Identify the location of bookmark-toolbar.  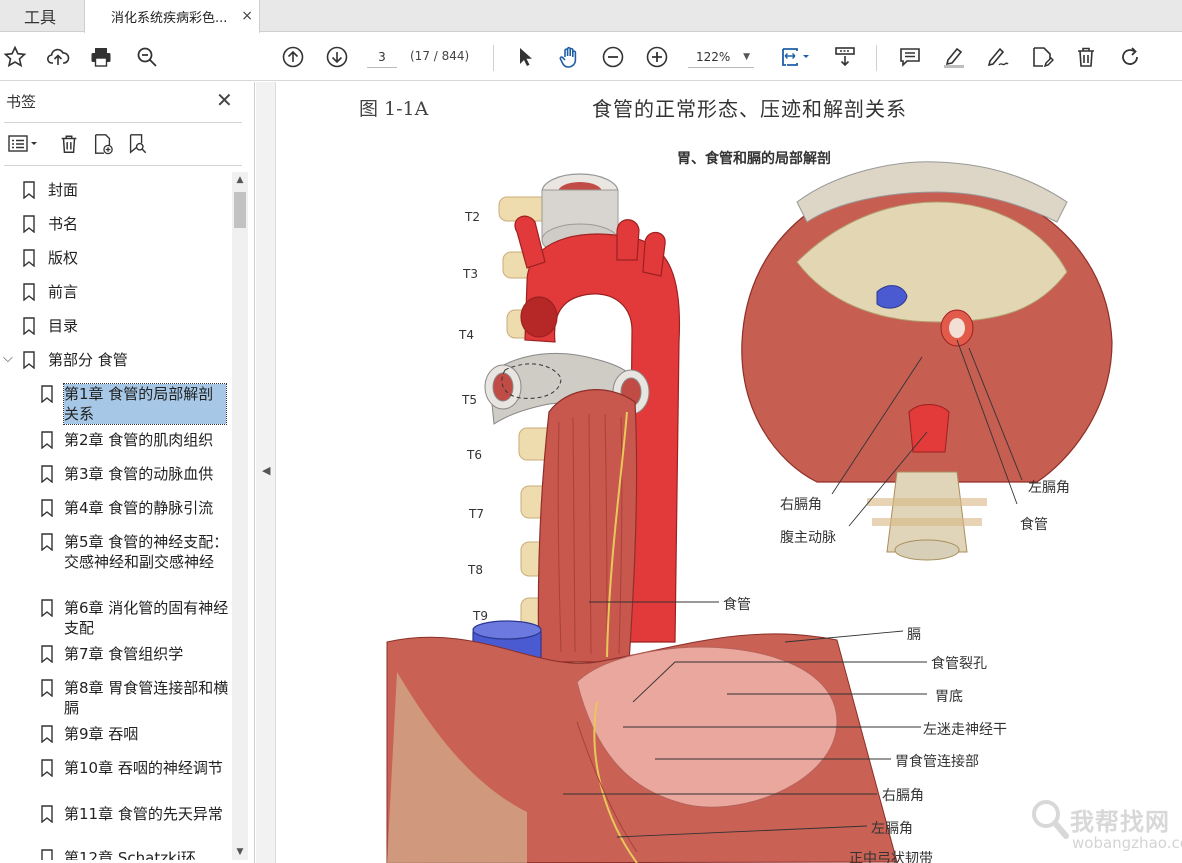
(124, 144).